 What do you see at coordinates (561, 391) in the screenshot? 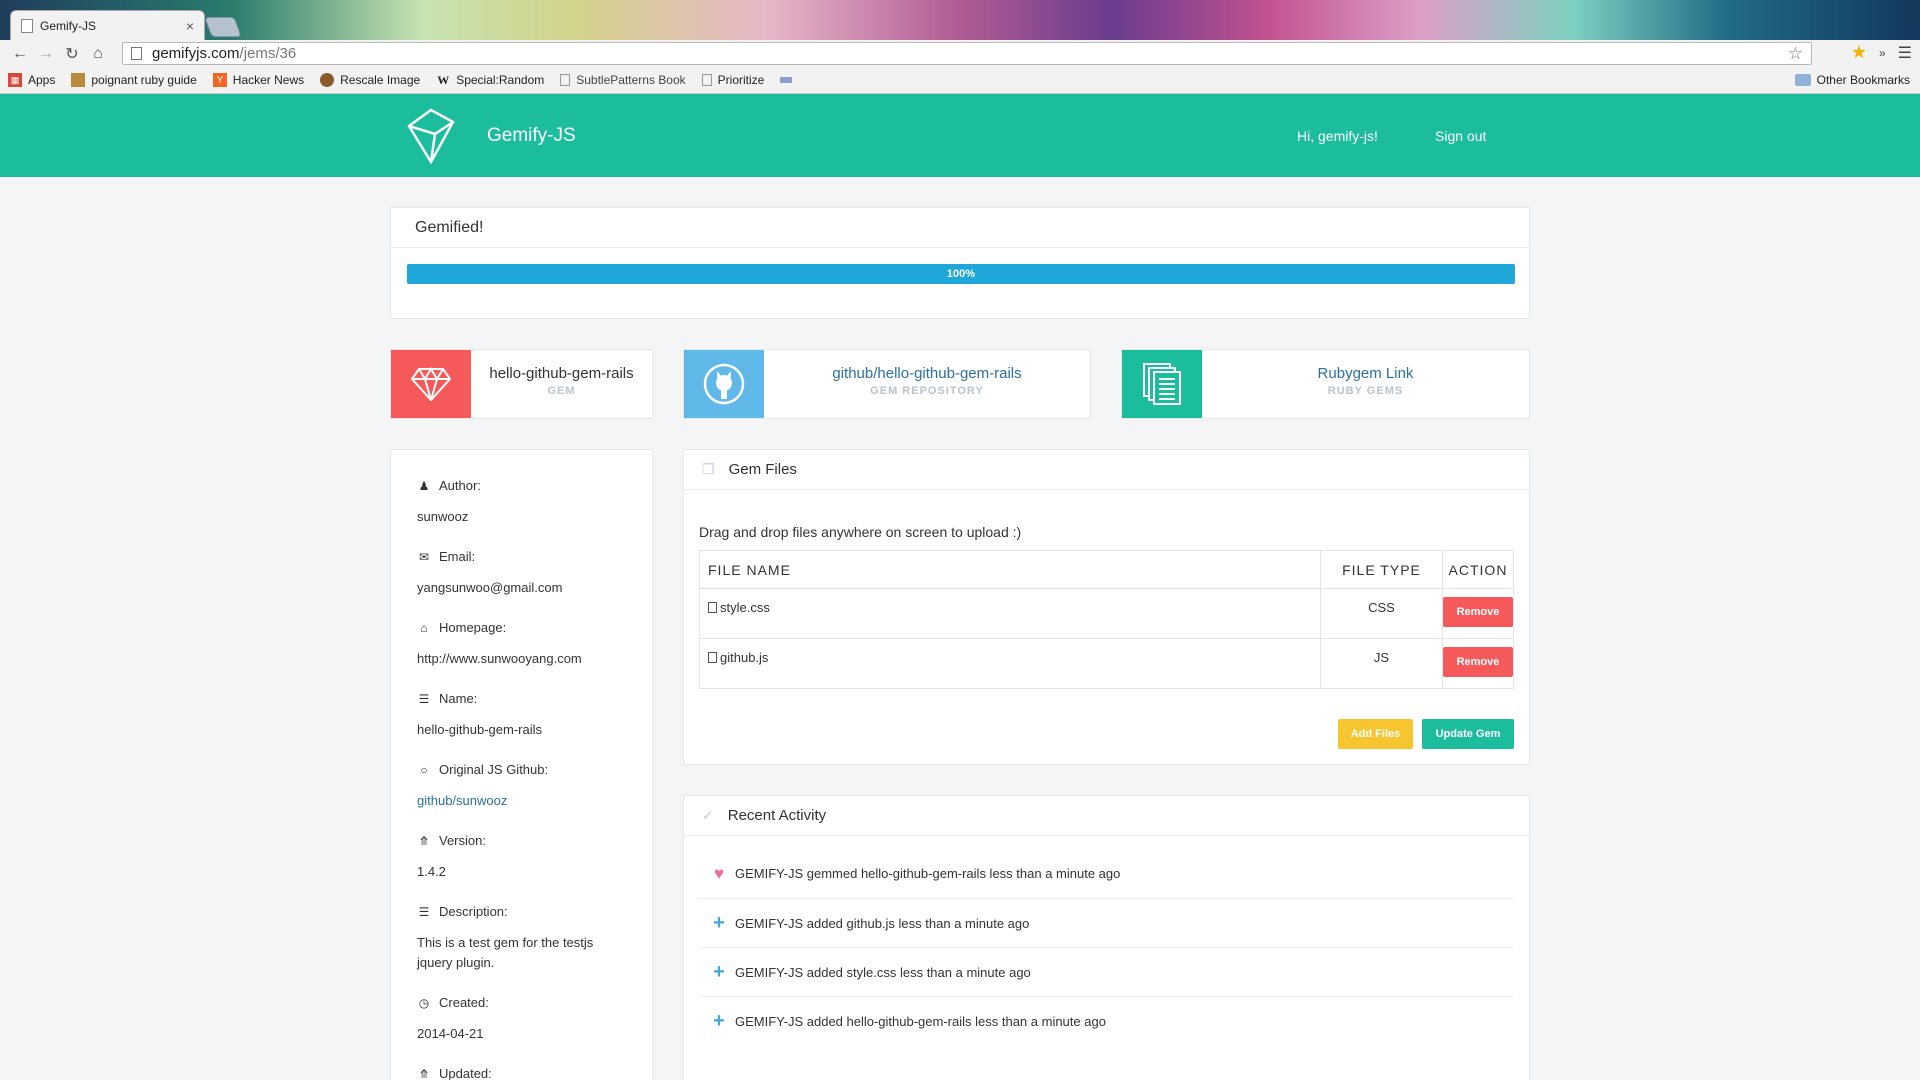
I see `gem-subtitle: GEM` at bounding box center [561, 391].